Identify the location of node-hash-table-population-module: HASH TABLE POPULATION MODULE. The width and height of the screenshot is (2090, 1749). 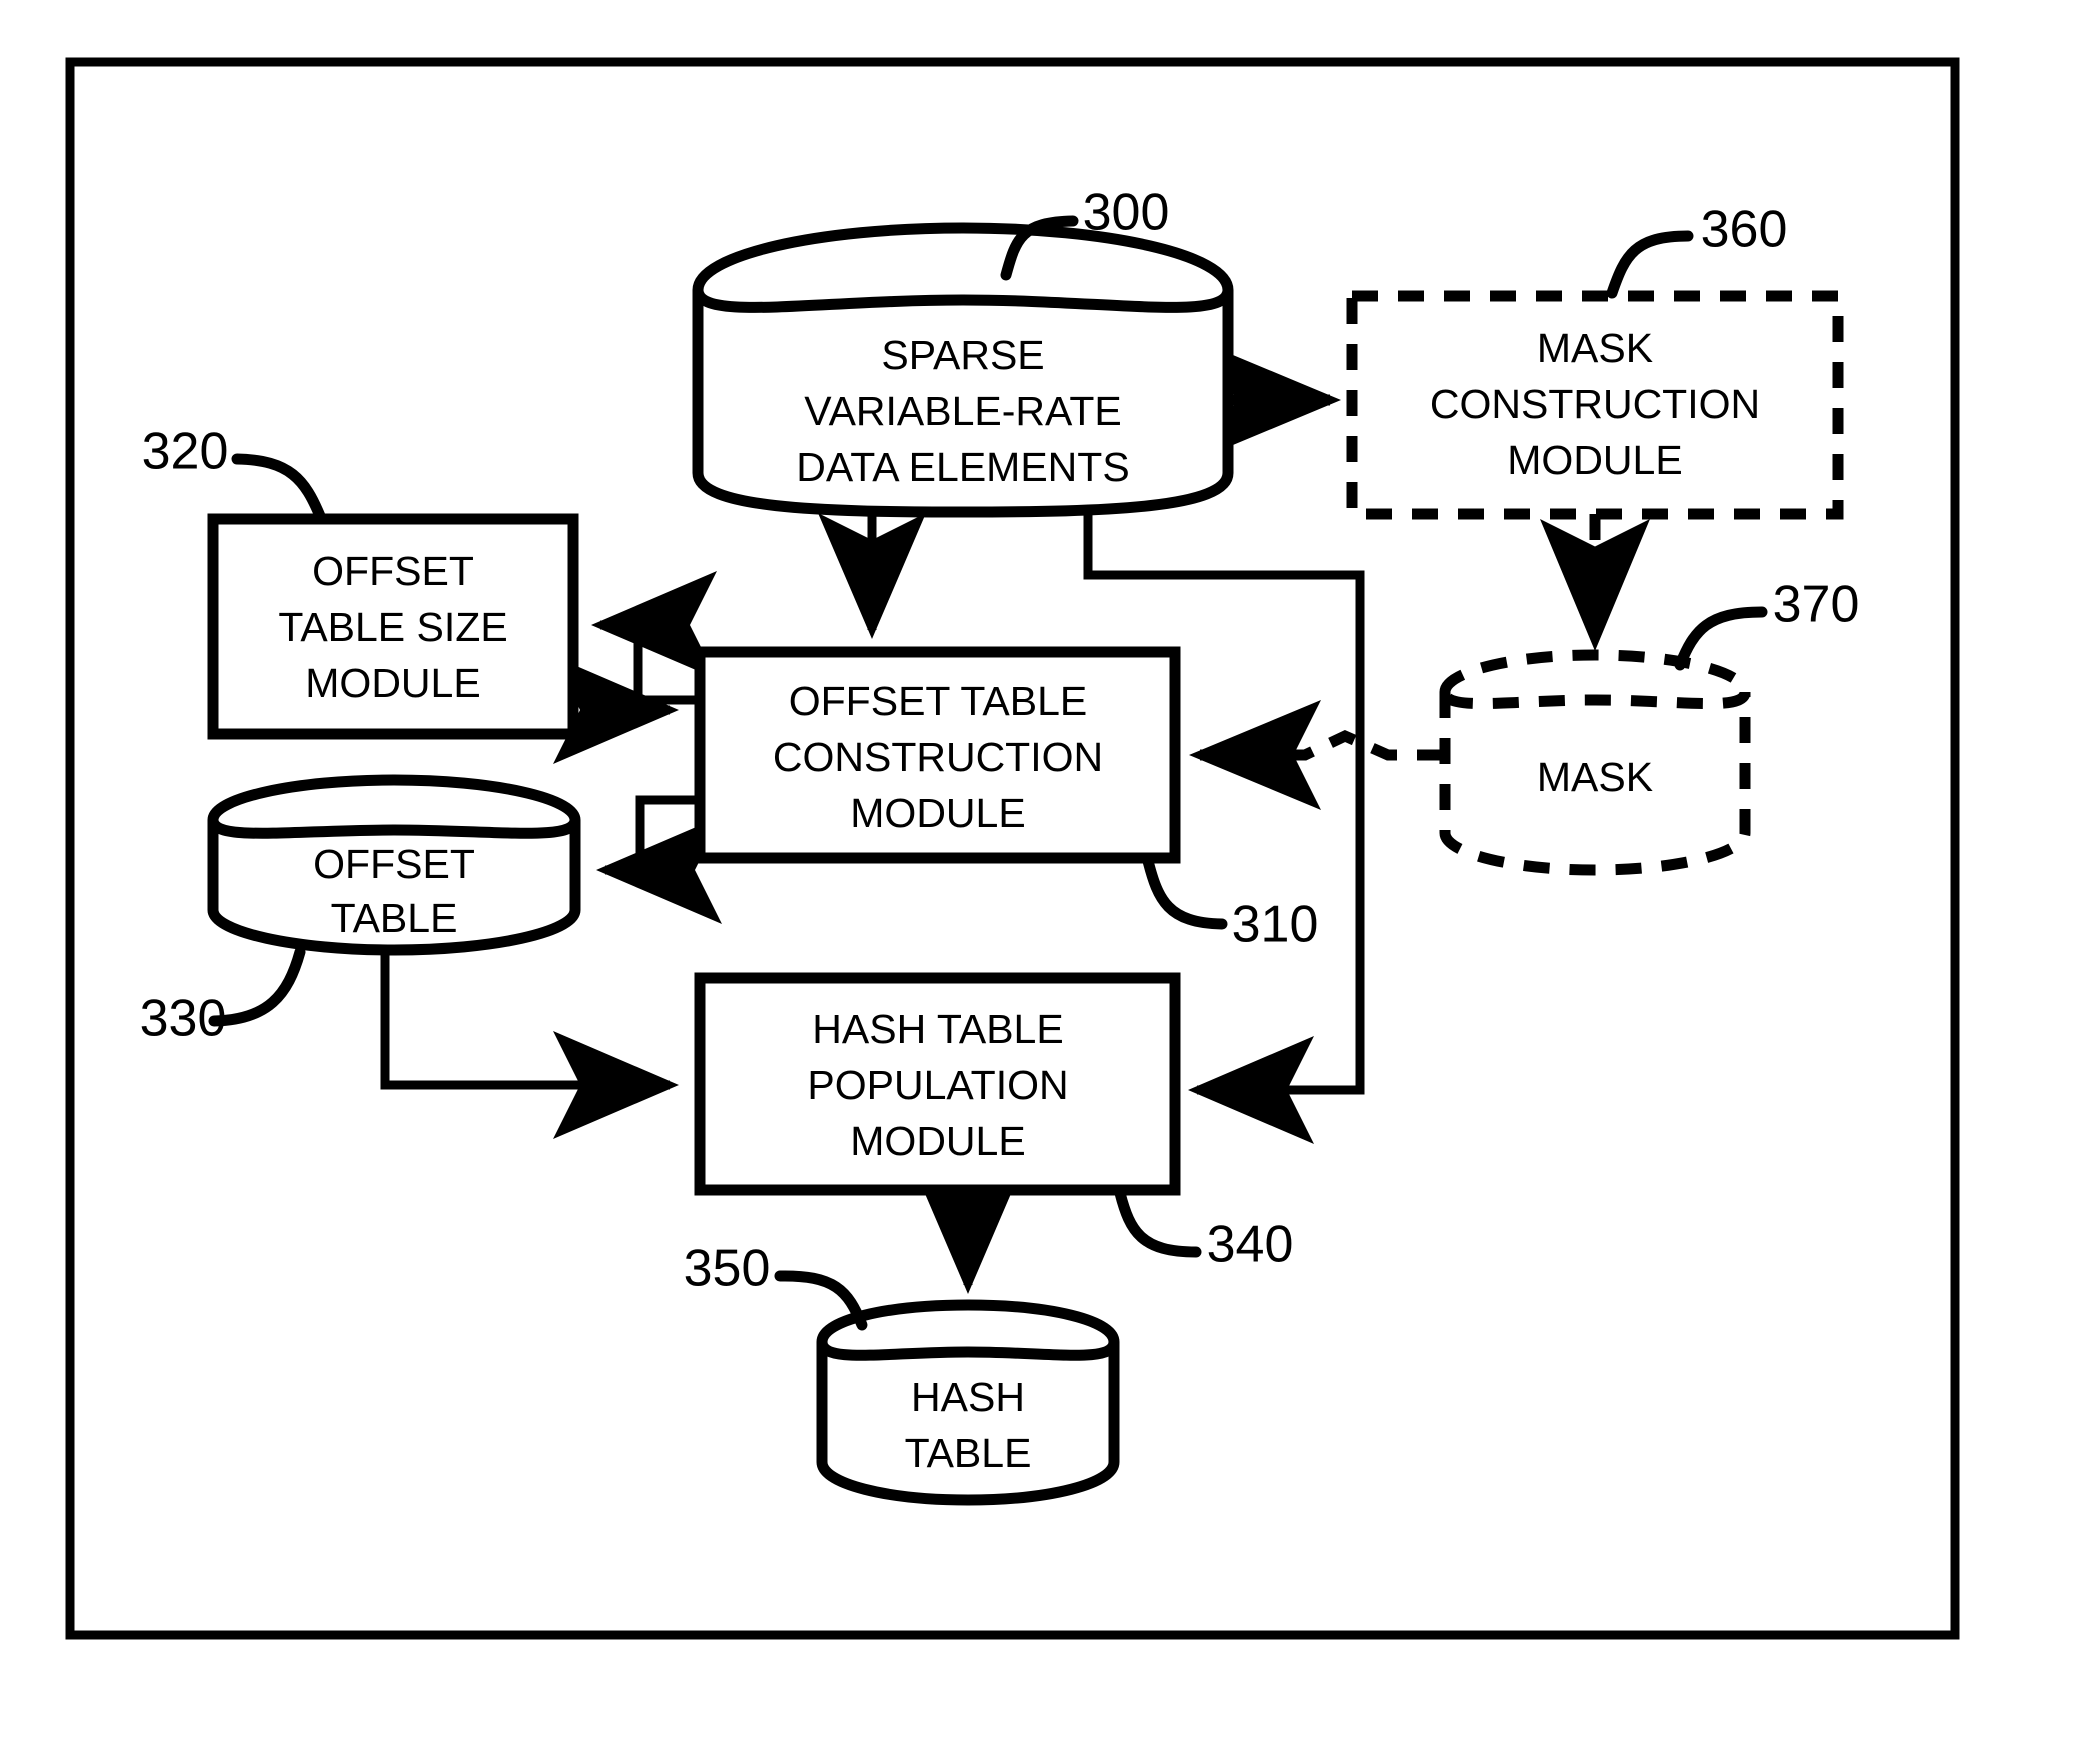
(937, 1084).